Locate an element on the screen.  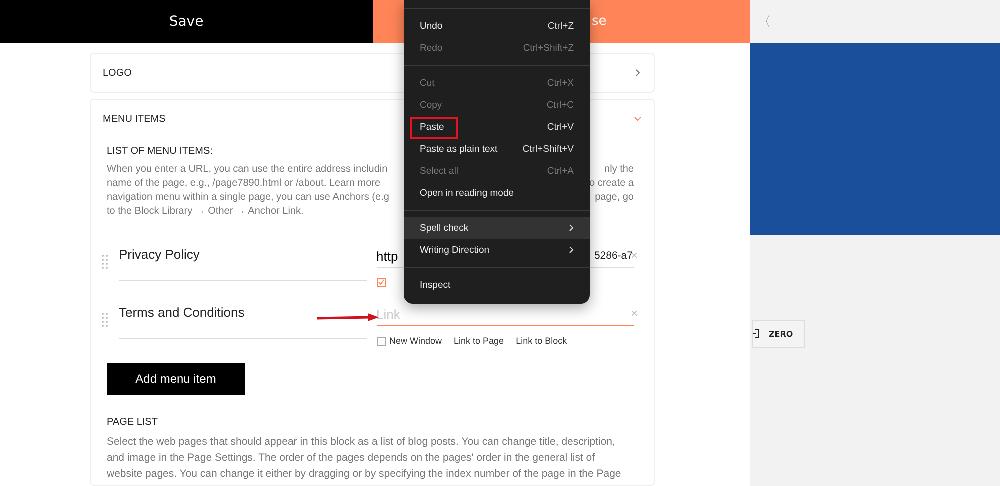
shortcut-text: Ctrl+X is located at coordinates (560, 83).